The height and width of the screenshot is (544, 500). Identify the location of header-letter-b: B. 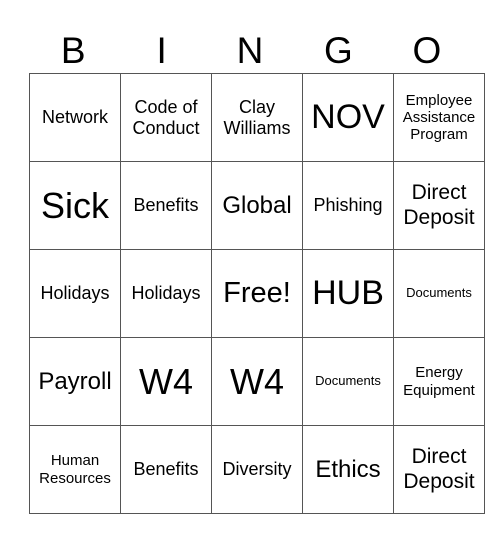
(73, 50).